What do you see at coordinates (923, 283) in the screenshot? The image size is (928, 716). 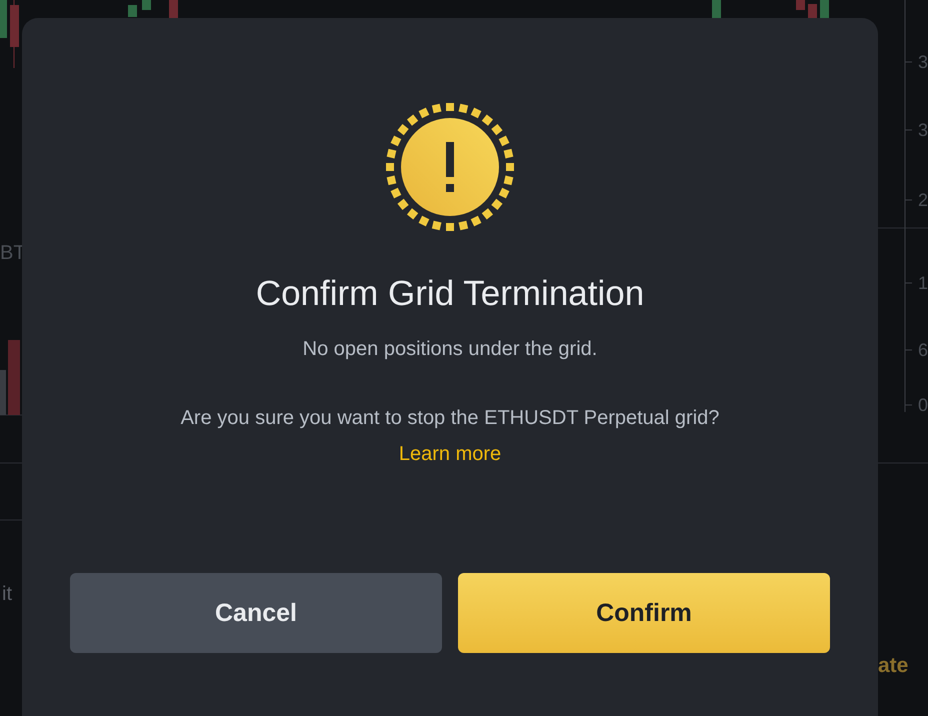 I see `axis-label: 1` at bounding box center [923, 283].